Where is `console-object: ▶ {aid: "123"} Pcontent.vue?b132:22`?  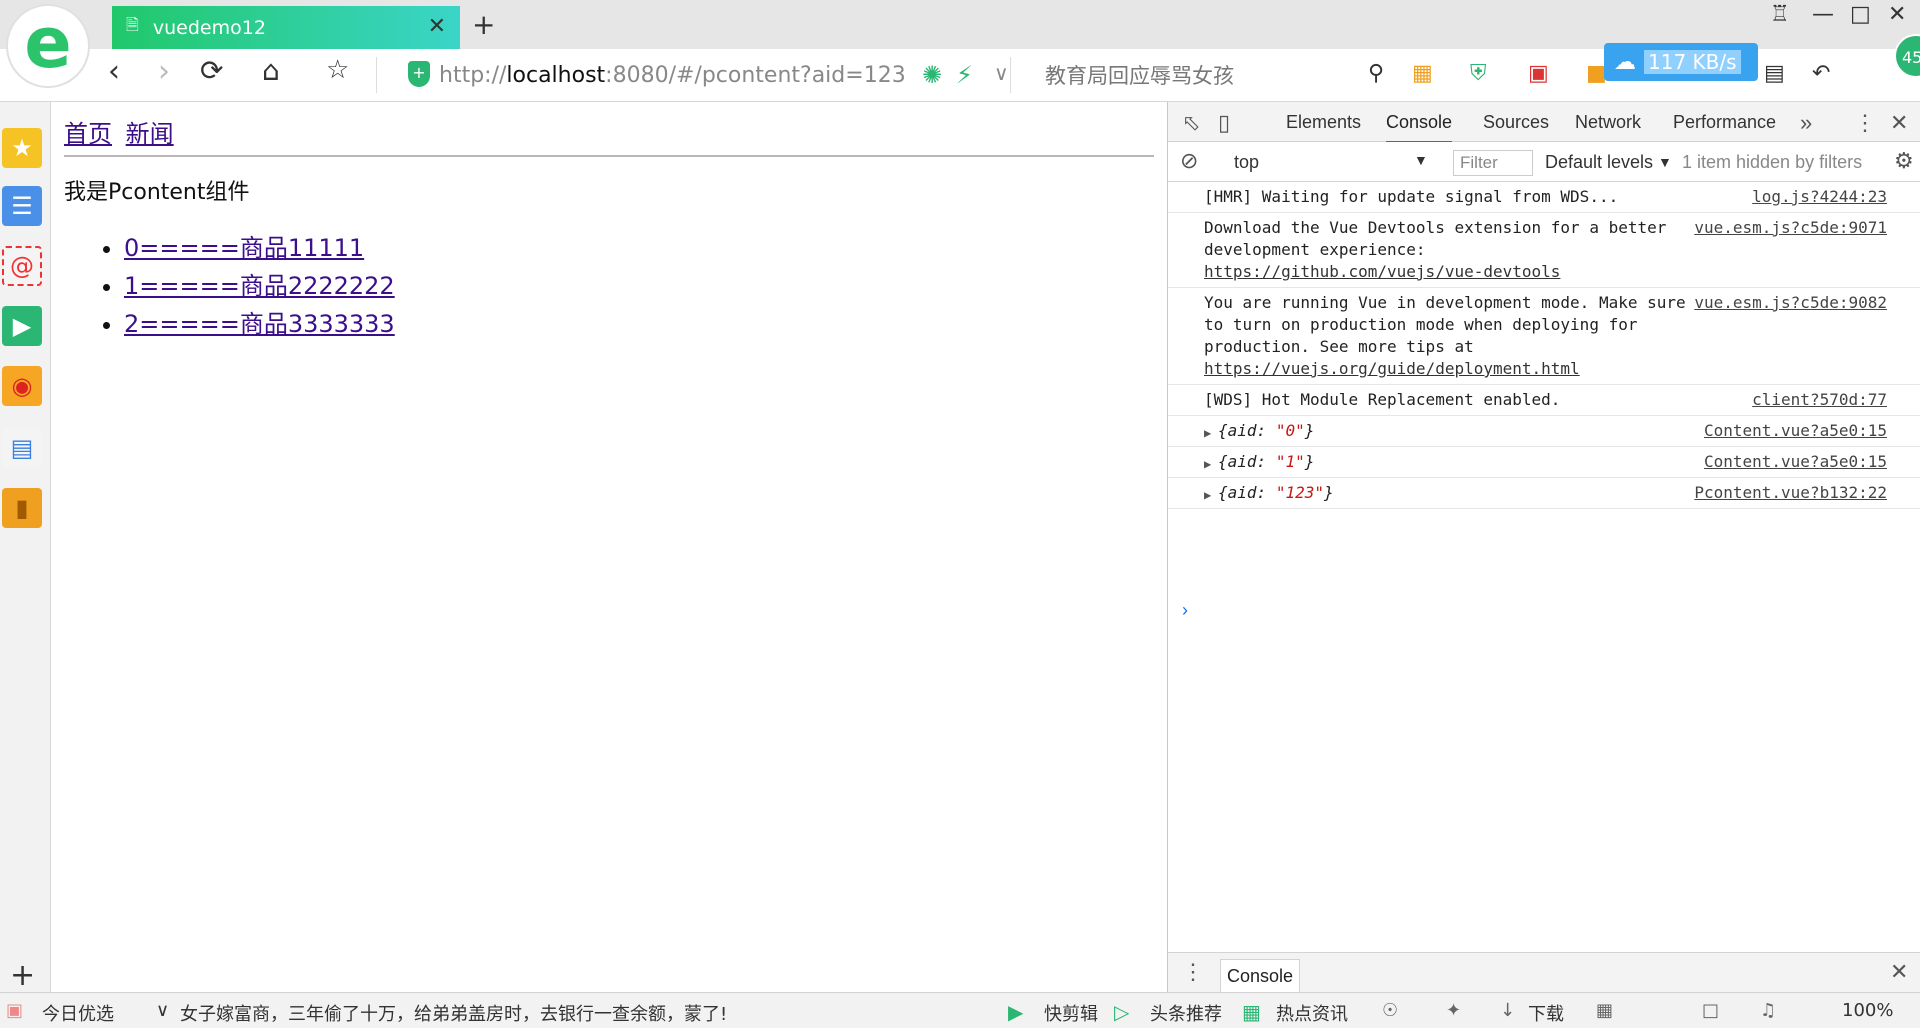 console-object: ▶ {aid: "123"} Pcontent.vue?b132:22 is located at coordinates (1544, 493).